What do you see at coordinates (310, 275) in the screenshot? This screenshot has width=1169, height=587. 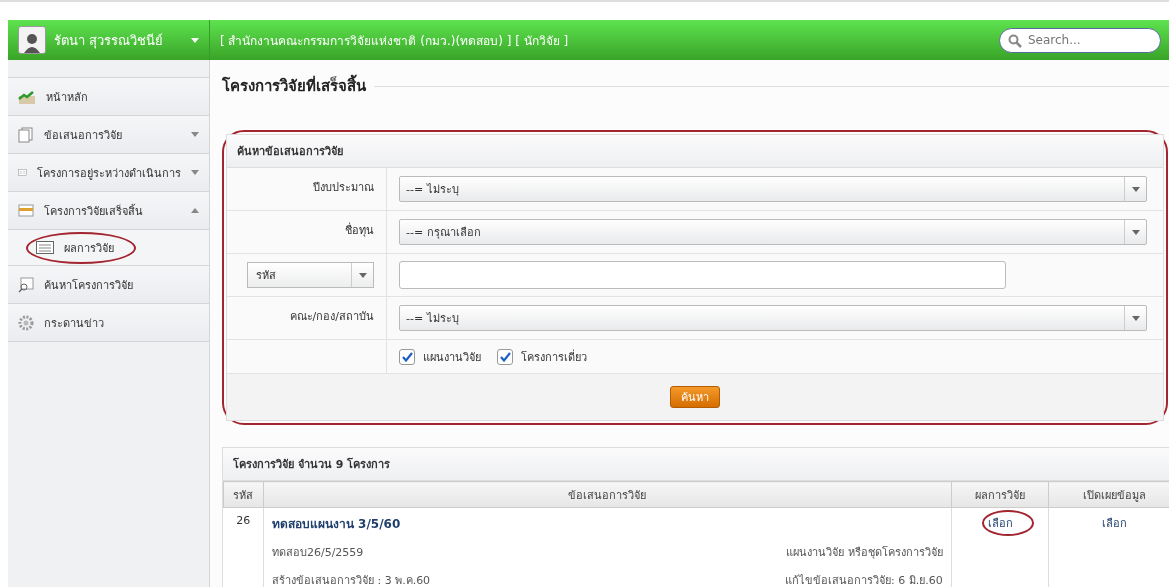 I see `dropdown: รหัส` at bounding box center [310, 275].